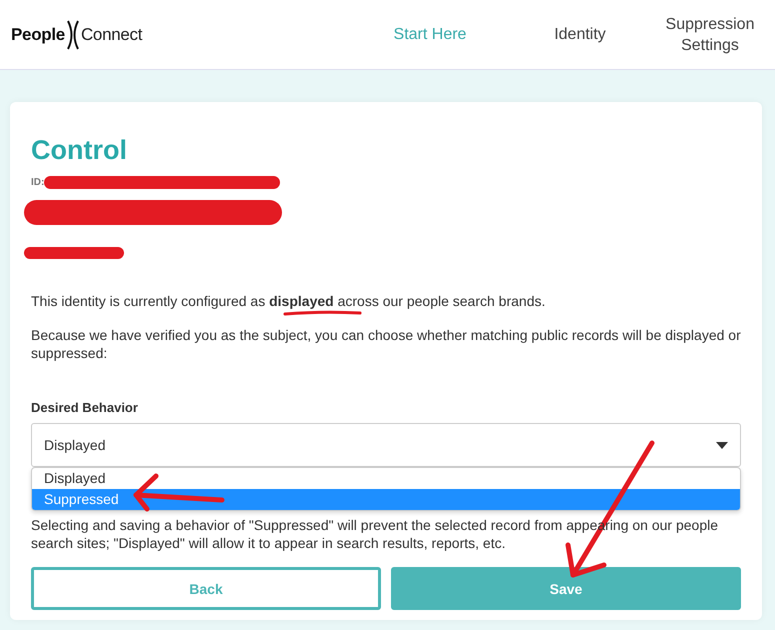 The image size is (775, 630). I want to click on intro-text: Because we have verified you as the subject, you can choose whether matching public records will be displayed or suppressed:, so click(386, 344).